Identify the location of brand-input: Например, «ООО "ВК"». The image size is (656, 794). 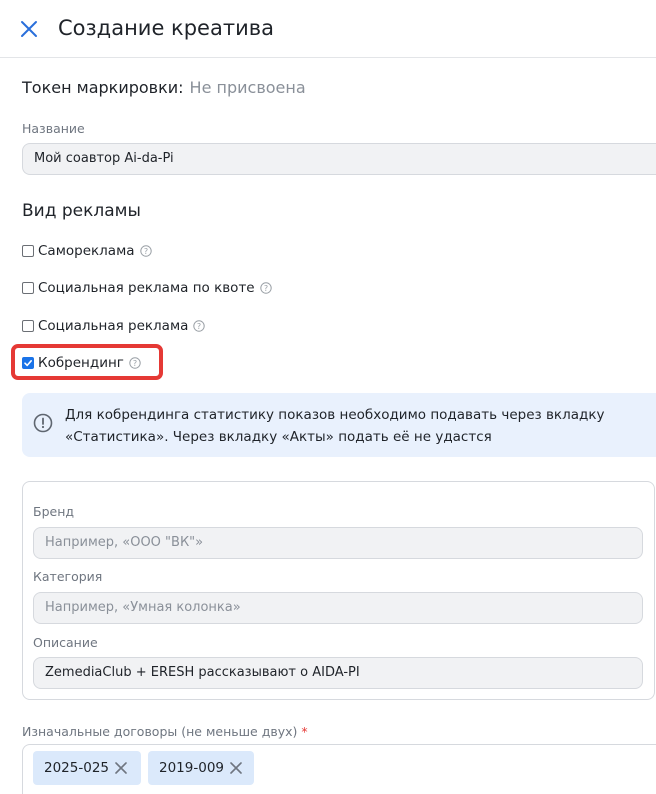
(338, 543).